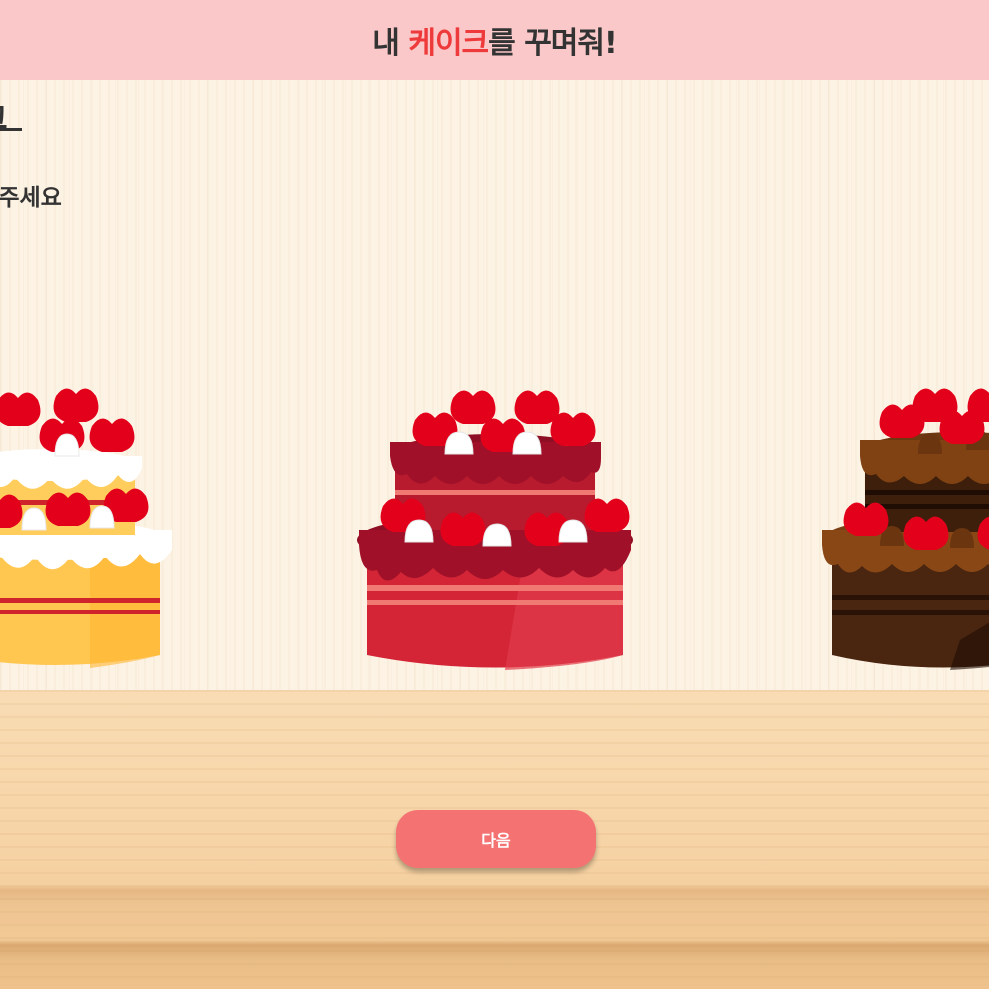 Image resolution: width=989 pixels, height=989 pixels. I want to click on chocolate-cake-icon, so click(905, 529).